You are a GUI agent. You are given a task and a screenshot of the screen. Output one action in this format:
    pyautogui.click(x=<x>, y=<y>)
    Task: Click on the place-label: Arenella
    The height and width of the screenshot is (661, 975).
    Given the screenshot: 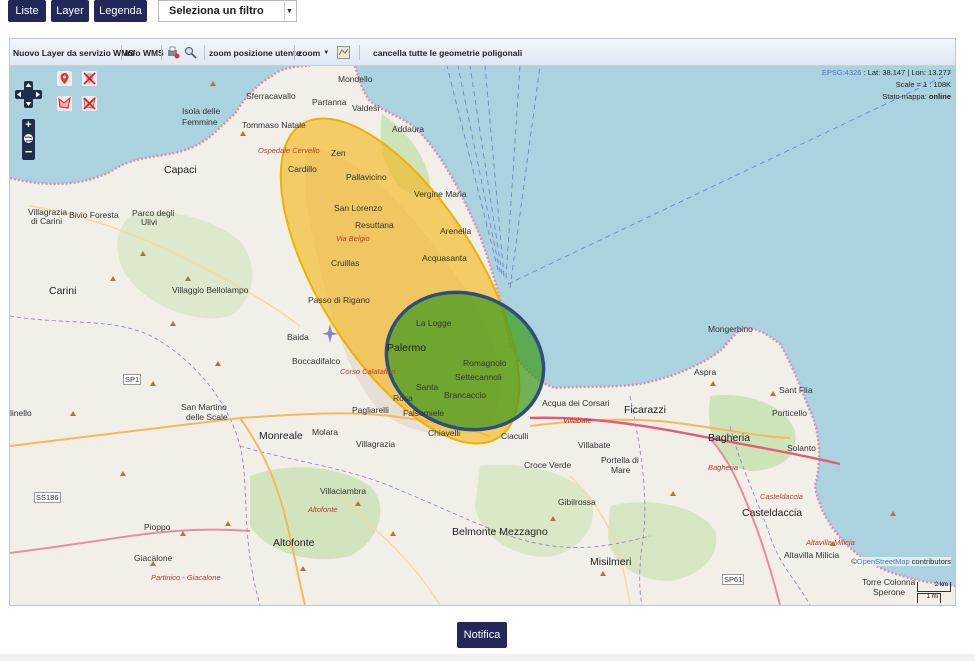 What is the action you would take?
    pyautogui.click(x=456, y=231)
    